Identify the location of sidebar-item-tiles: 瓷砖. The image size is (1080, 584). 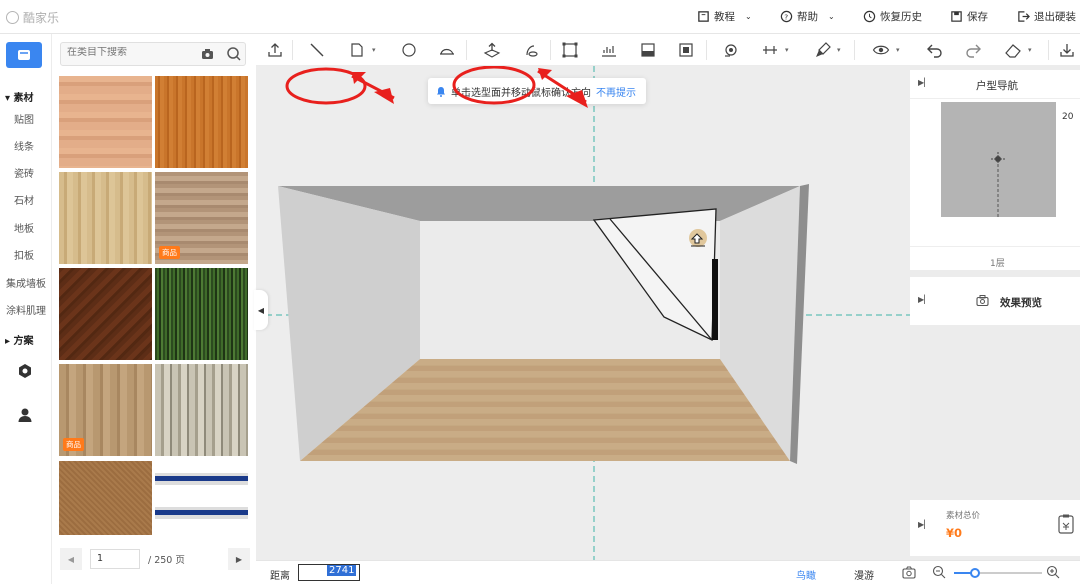
(24, 172).